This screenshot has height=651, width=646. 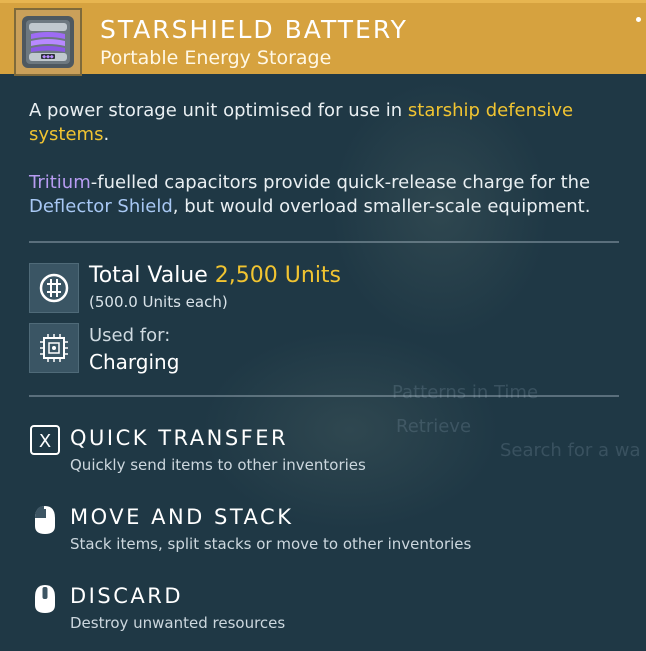 What do you see at coordinates (48, 42) in the screenshot?
I see `battery-item-icon: ◆◆◆` at bounding box center [48, 42].